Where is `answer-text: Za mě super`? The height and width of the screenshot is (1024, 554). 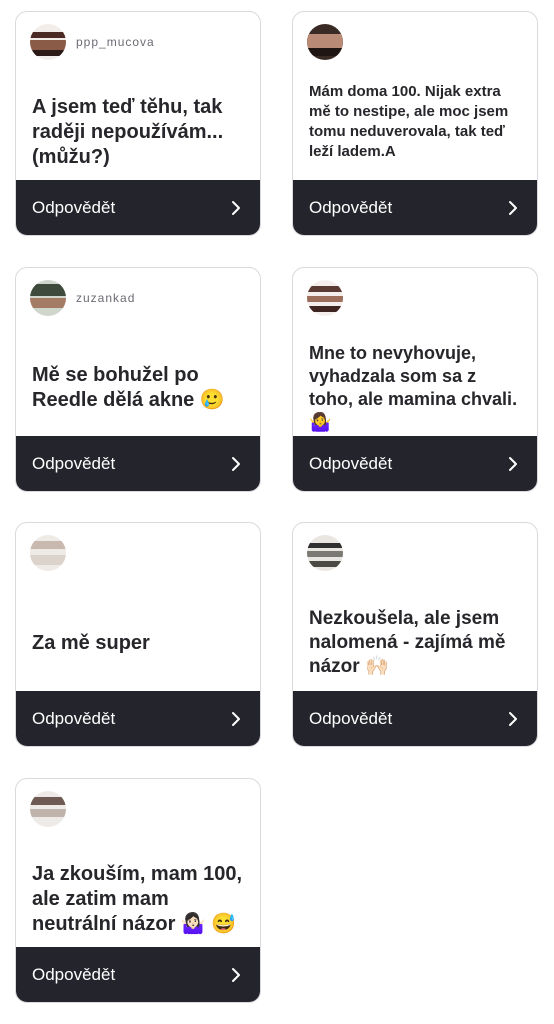
answer-text: Za mě super is located at coordinates (91, 642).